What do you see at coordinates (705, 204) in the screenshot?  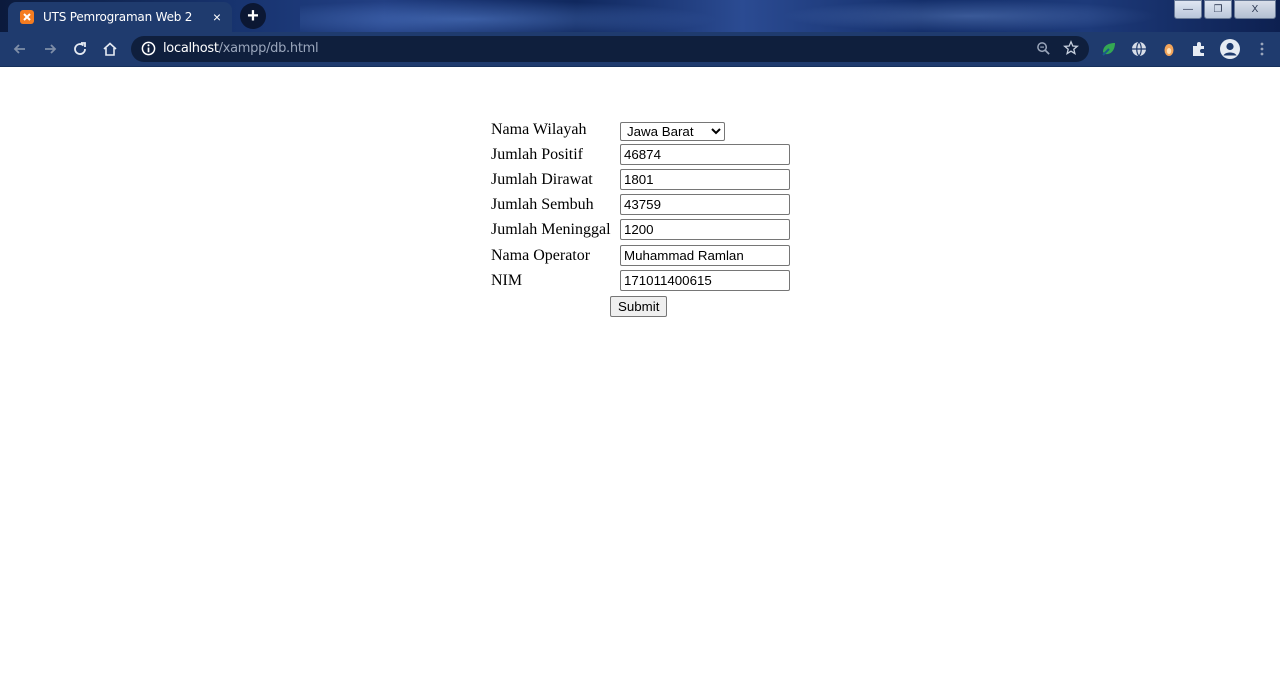 I see `jumlah-sembuh-input` at bounding box center [705, 204].